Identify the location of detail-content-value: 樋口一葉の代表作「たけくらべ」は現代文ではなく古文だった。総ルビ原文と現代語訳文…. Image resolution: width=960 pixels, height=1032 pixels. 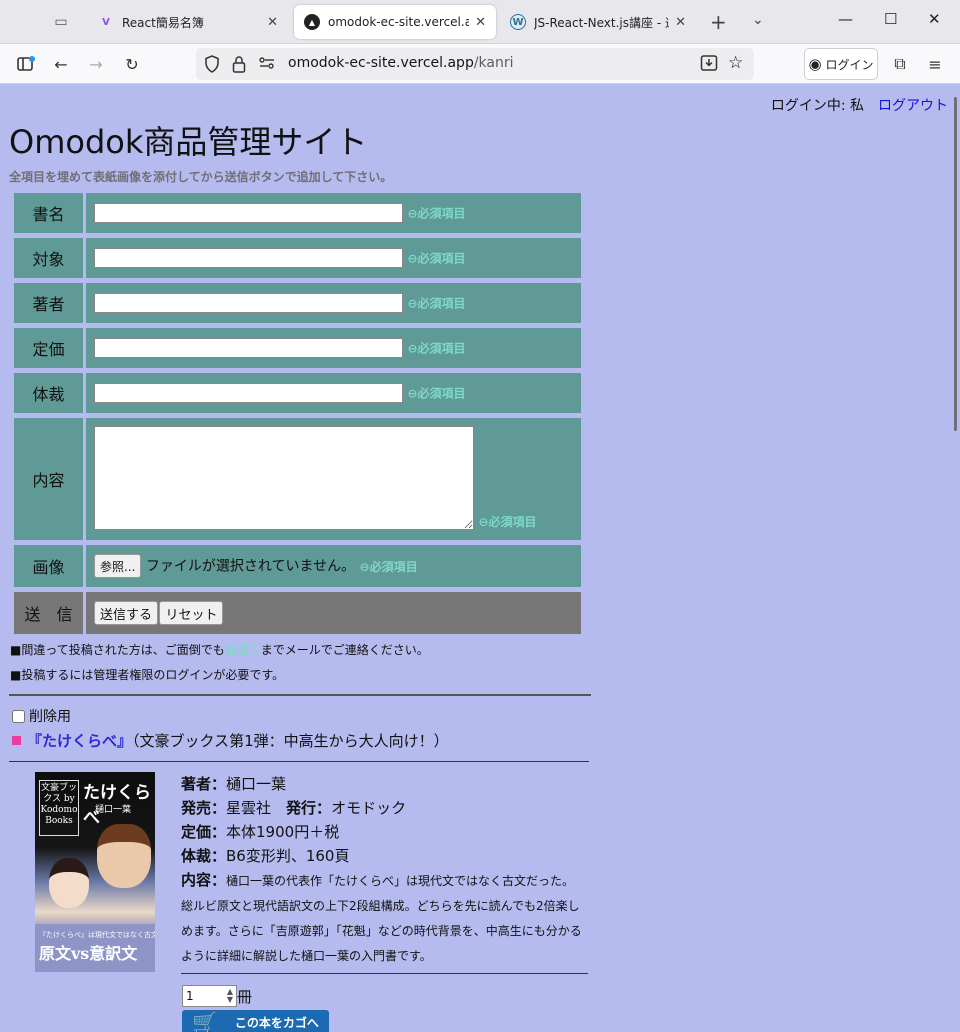
(381, 918).